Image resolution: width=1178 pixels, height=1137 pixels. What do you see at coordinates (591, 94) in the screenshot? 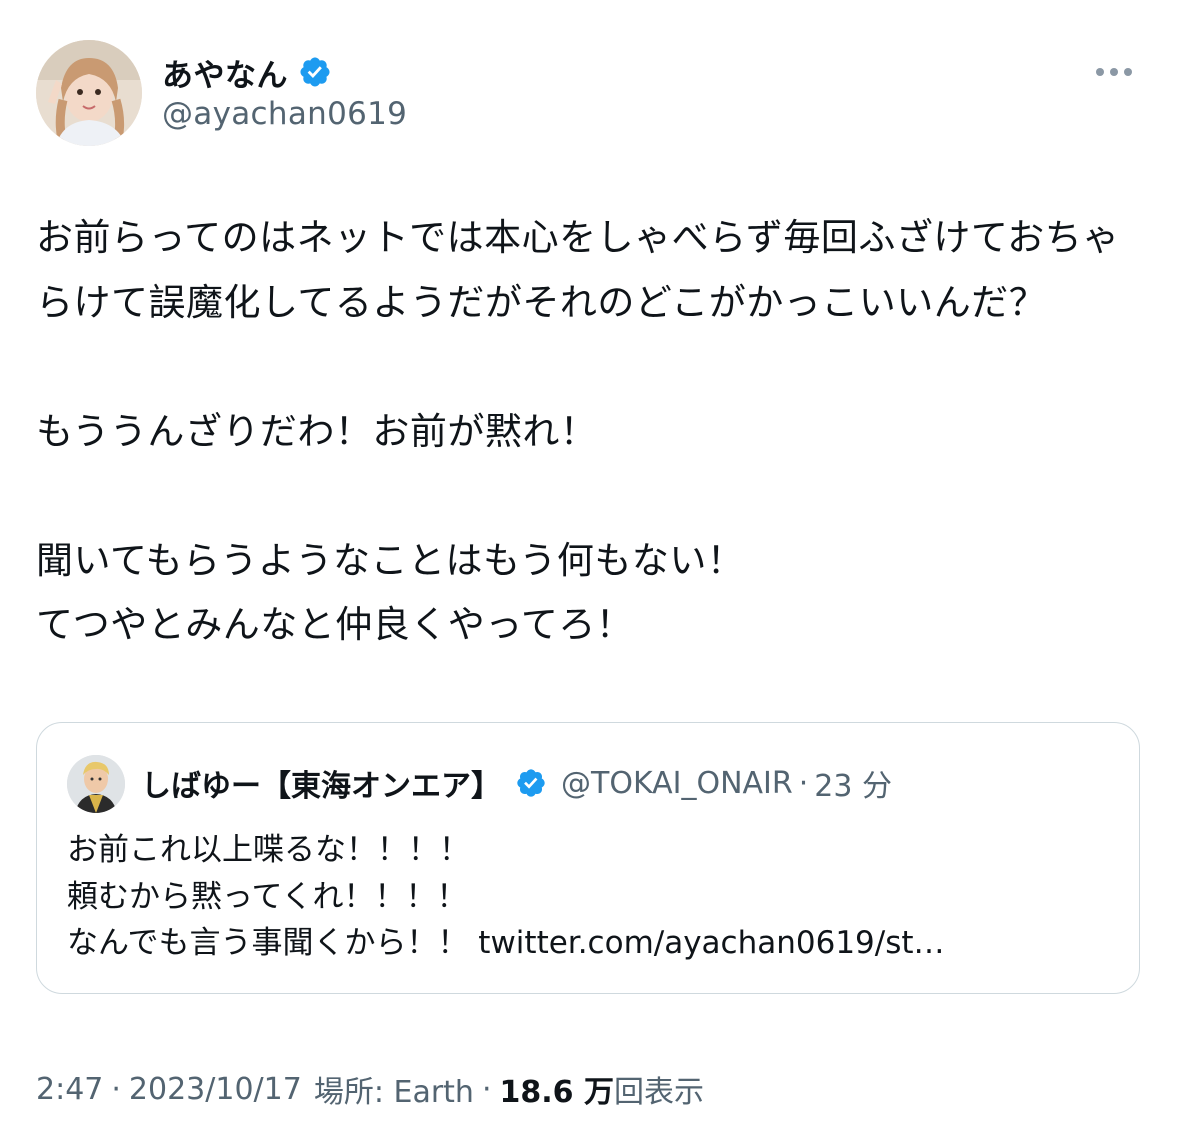
I see `tweet-header: あやなん @ayachan0619` at bounding box center [591, 94].